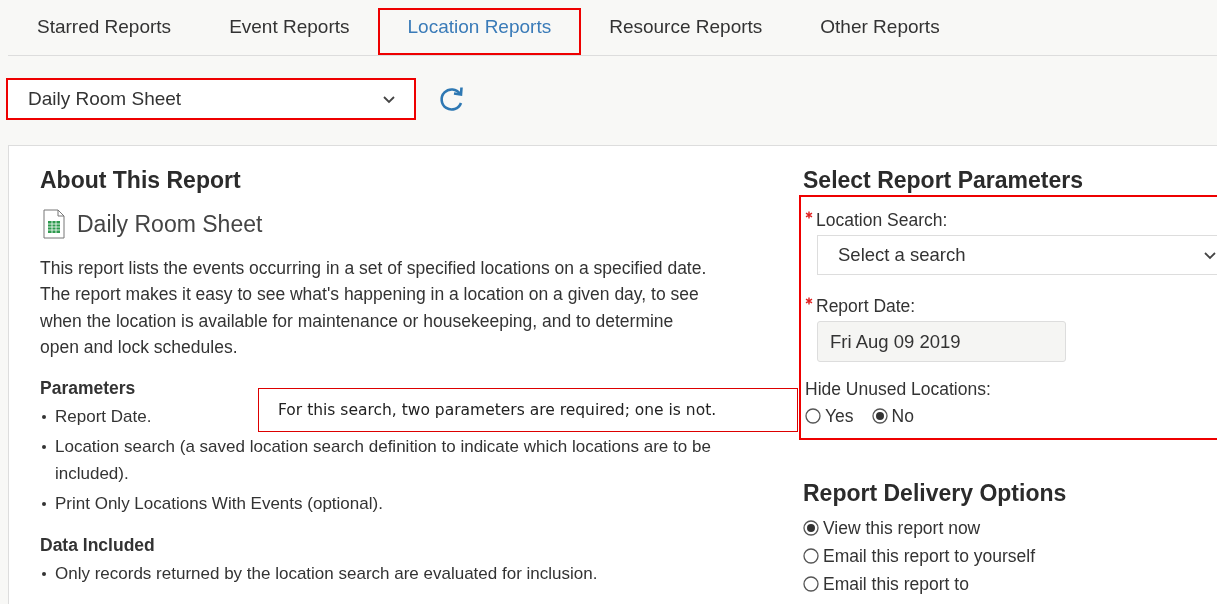 Image resolution: width=1217 pixels, height=604 pixels. Describe the element at coordinates (866, 306) in the screenshot. I see `field-label: Report Date:` at that location.